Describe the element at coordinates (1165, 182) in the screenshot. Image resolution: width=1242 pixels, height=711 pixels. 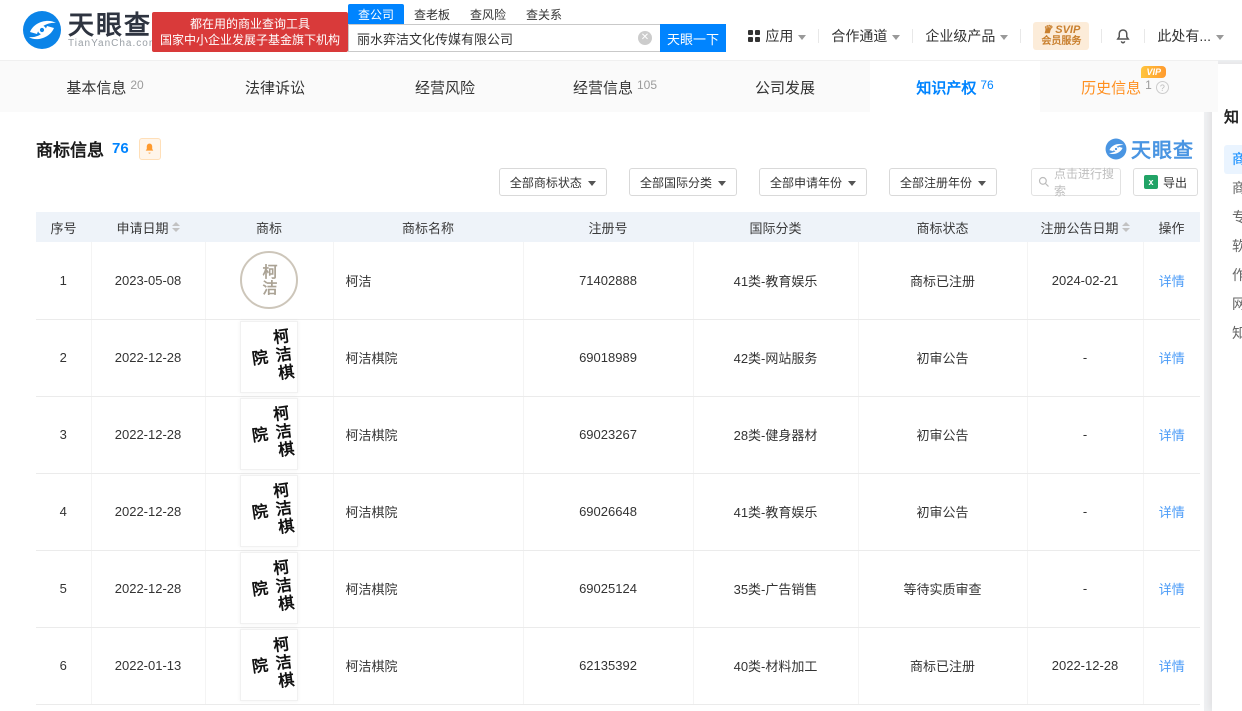
I see `export-button: x 导出` at that location.